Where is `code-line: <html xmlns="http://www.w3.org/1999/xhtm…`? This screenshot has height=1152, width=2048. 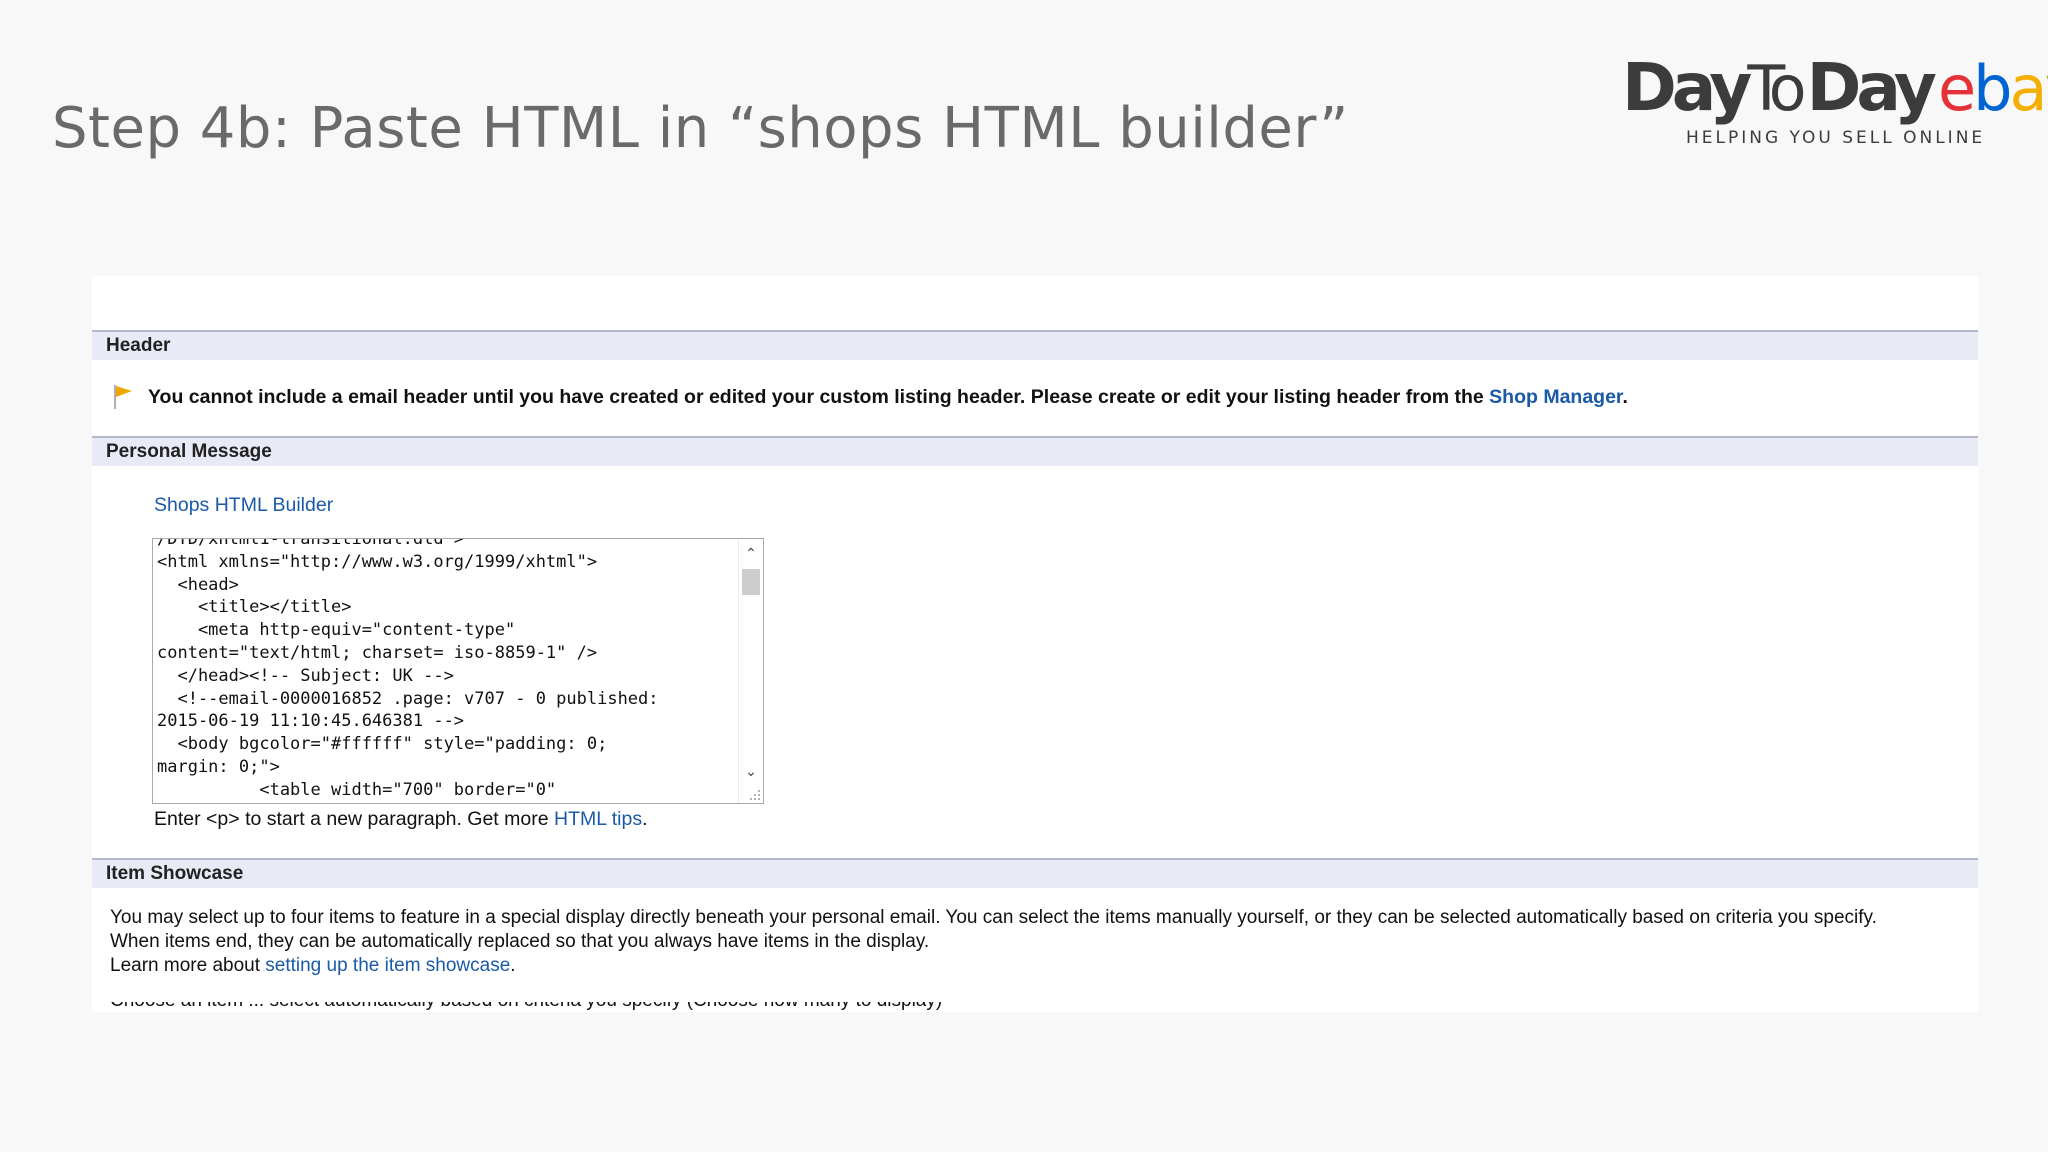
code-line: <html xmlns="http://www.w3.org/1999/xhtm… is located at coordinates (446, 562).